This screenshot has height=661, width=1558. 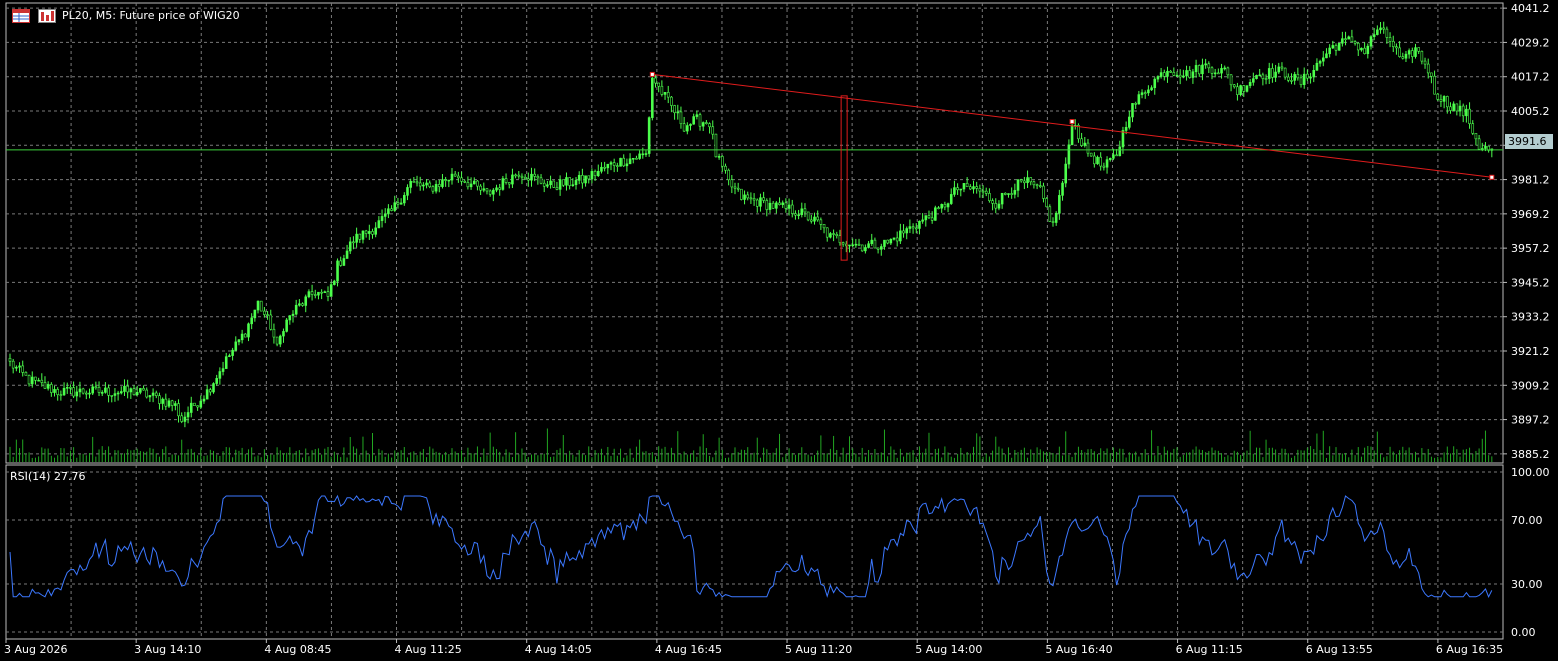 I want to click on chart-table-icon, so click(x=21, y=16).